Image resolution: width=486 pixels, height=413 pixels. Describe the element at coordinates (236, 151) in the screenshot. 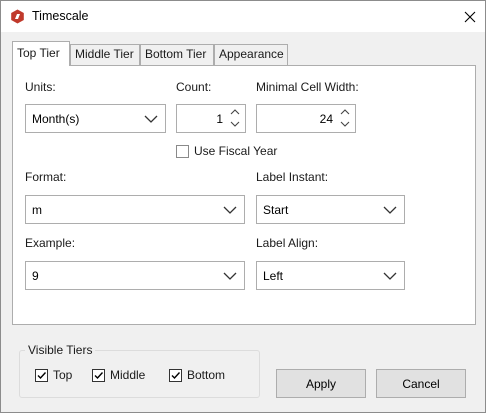

I see `use-fiscal-year-label: Use Fiscal Year` at that location.